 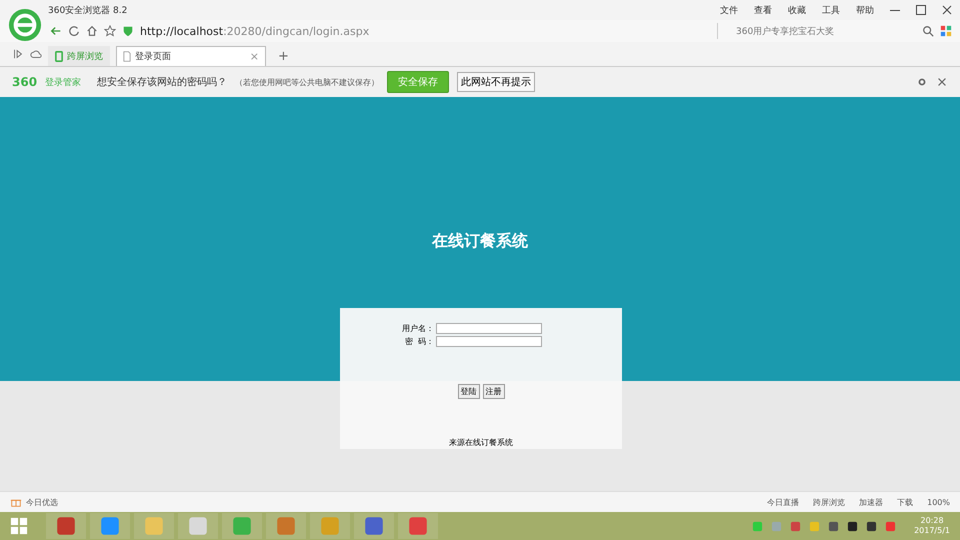 What do you see at coordinates (19, 526) in the screenshot?
I see `start-icon` at bounding box center [19, 526].